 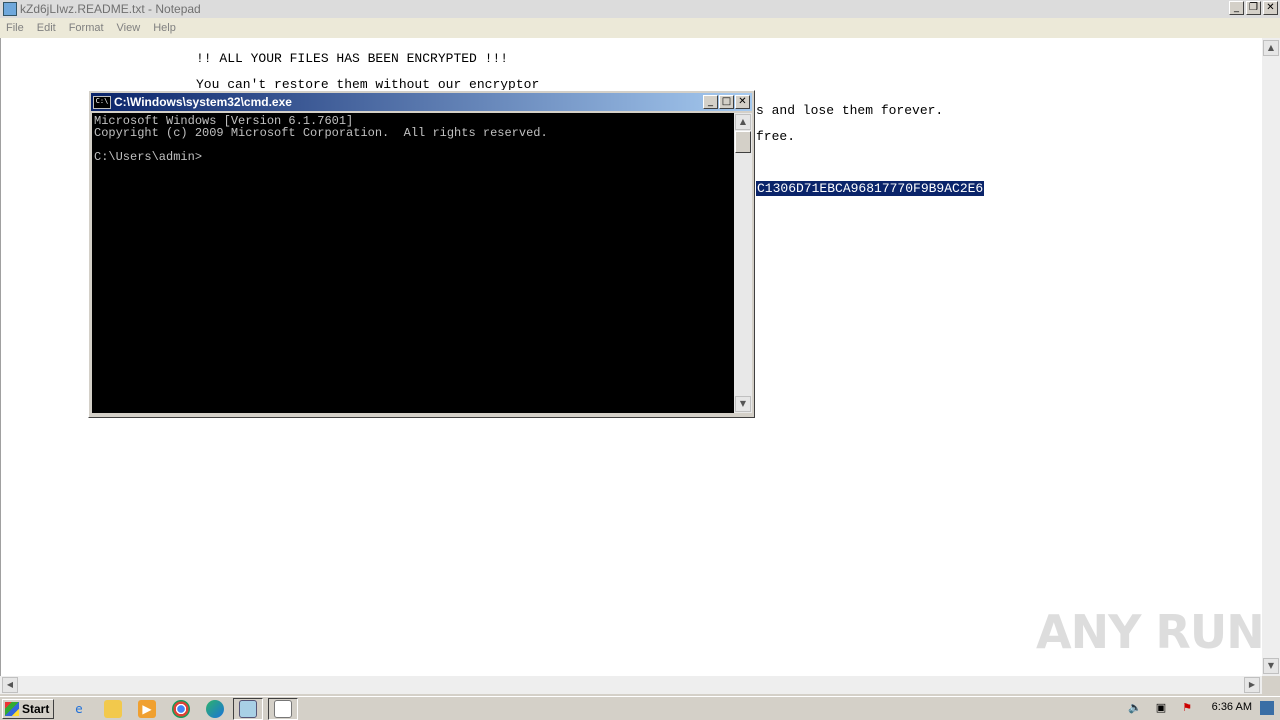 What do you see at coordinates (283, 709) in the screenshot?
I see `cmd-icon` at bounding box center [283, 709].